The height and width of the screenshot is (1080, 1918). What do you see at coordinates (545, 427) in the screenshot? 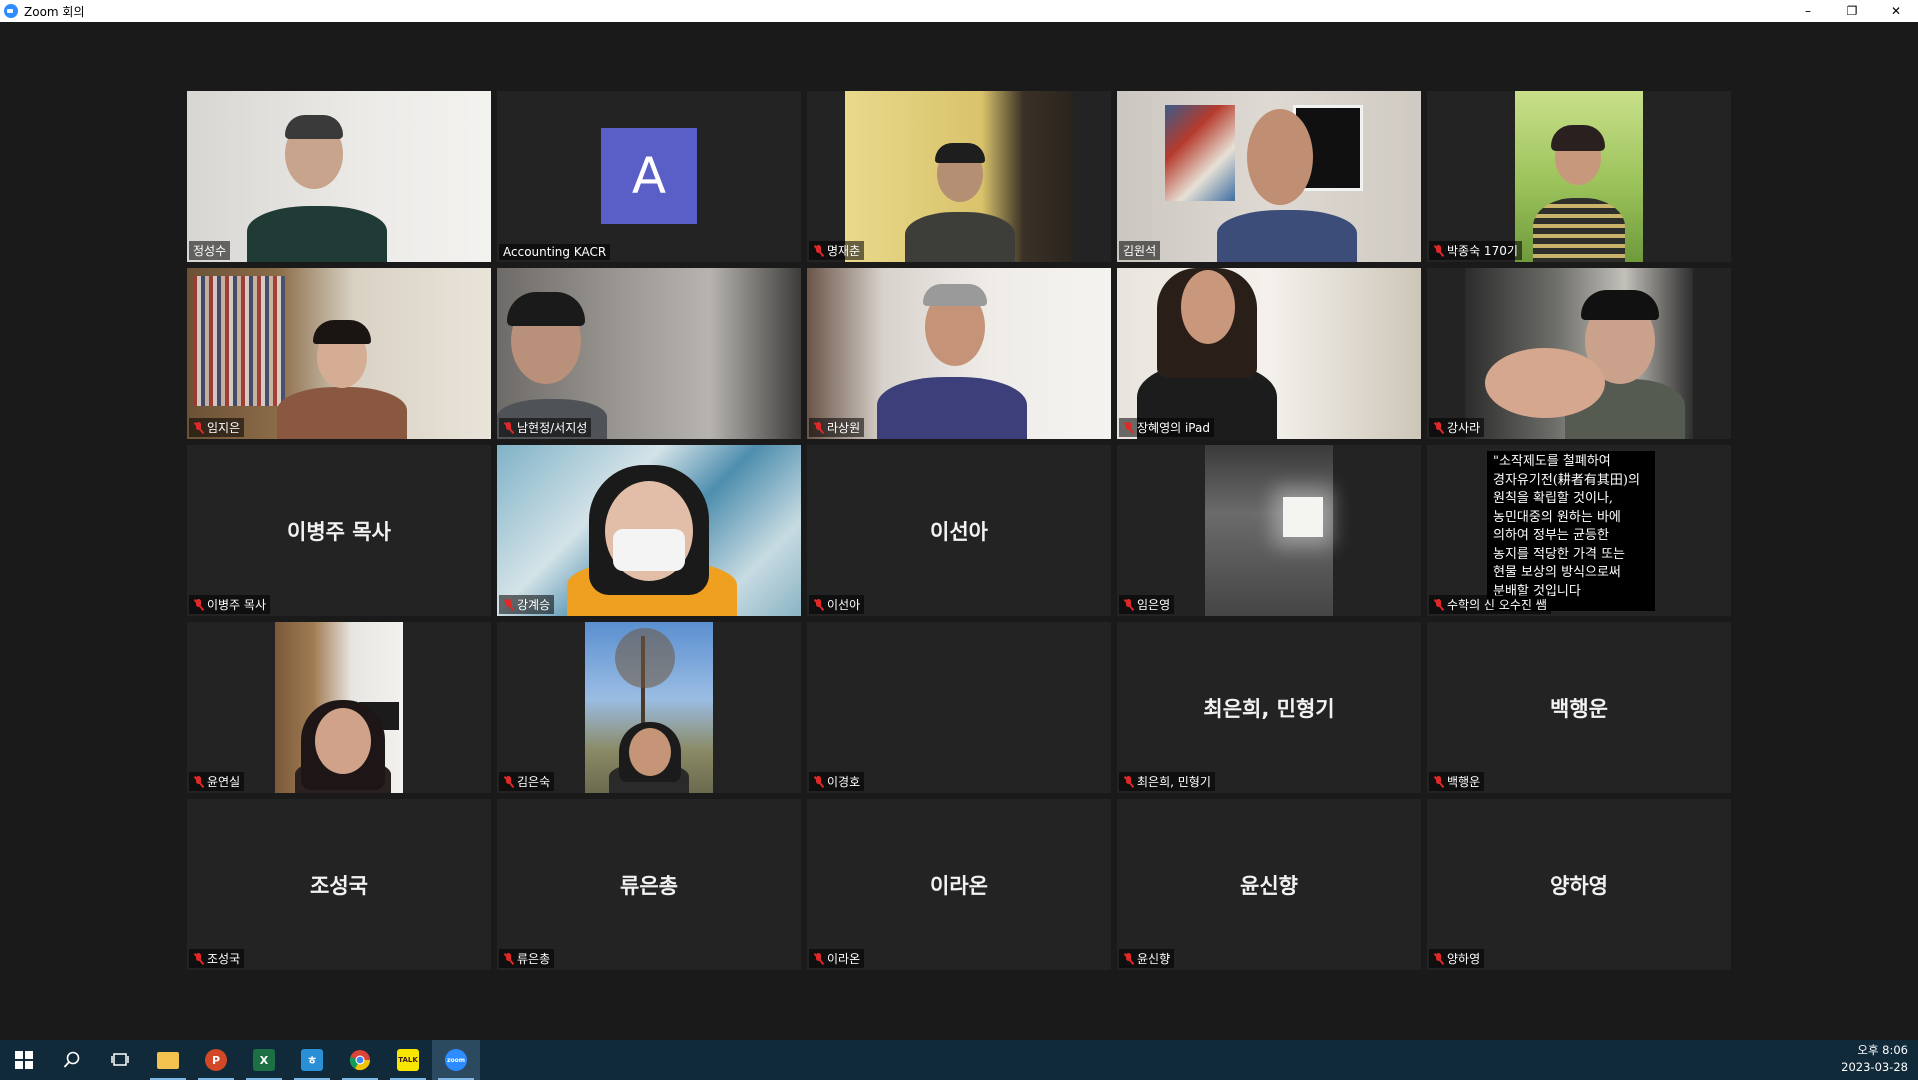
I see `participant-name-label: 남현정/서지성` at bounding box center [545, 427].